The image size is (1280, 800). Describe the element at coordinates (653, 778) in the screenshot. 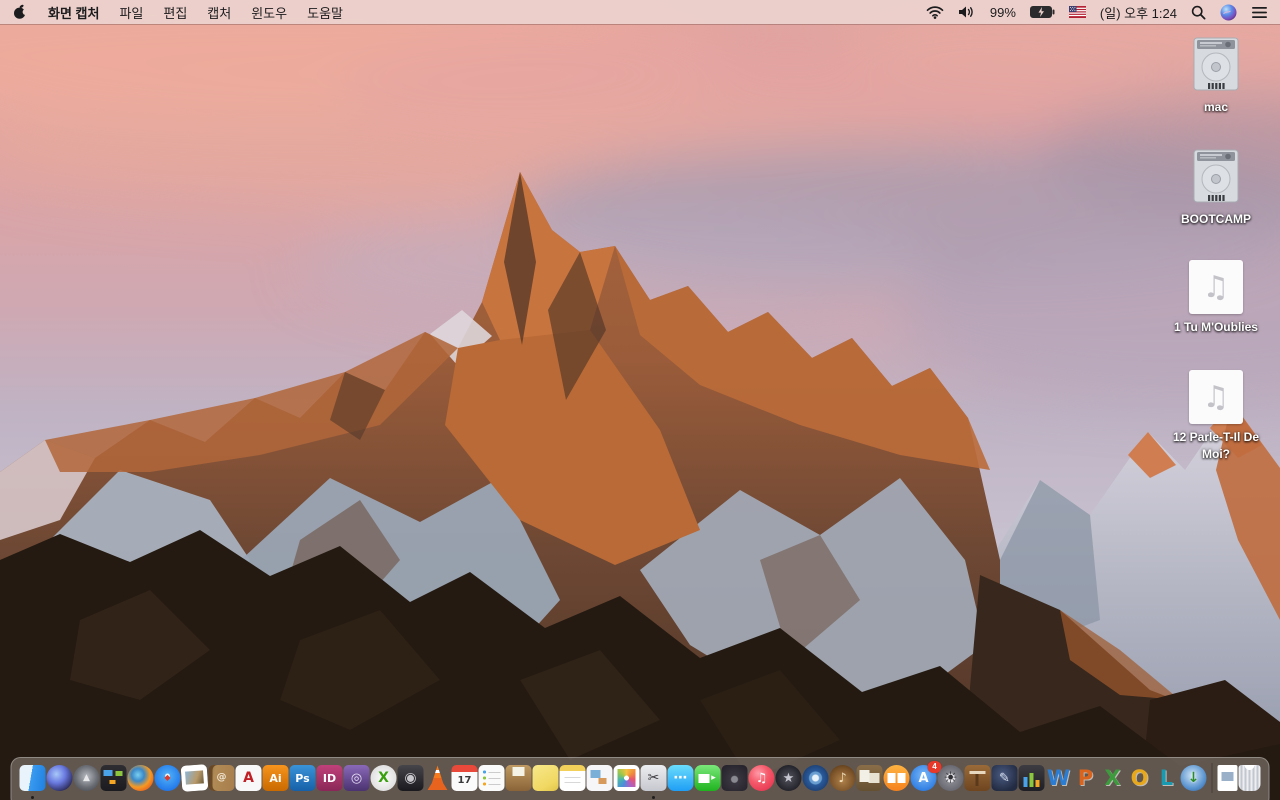

I see `screen-capture-grab-glyph: ✂` at that location.